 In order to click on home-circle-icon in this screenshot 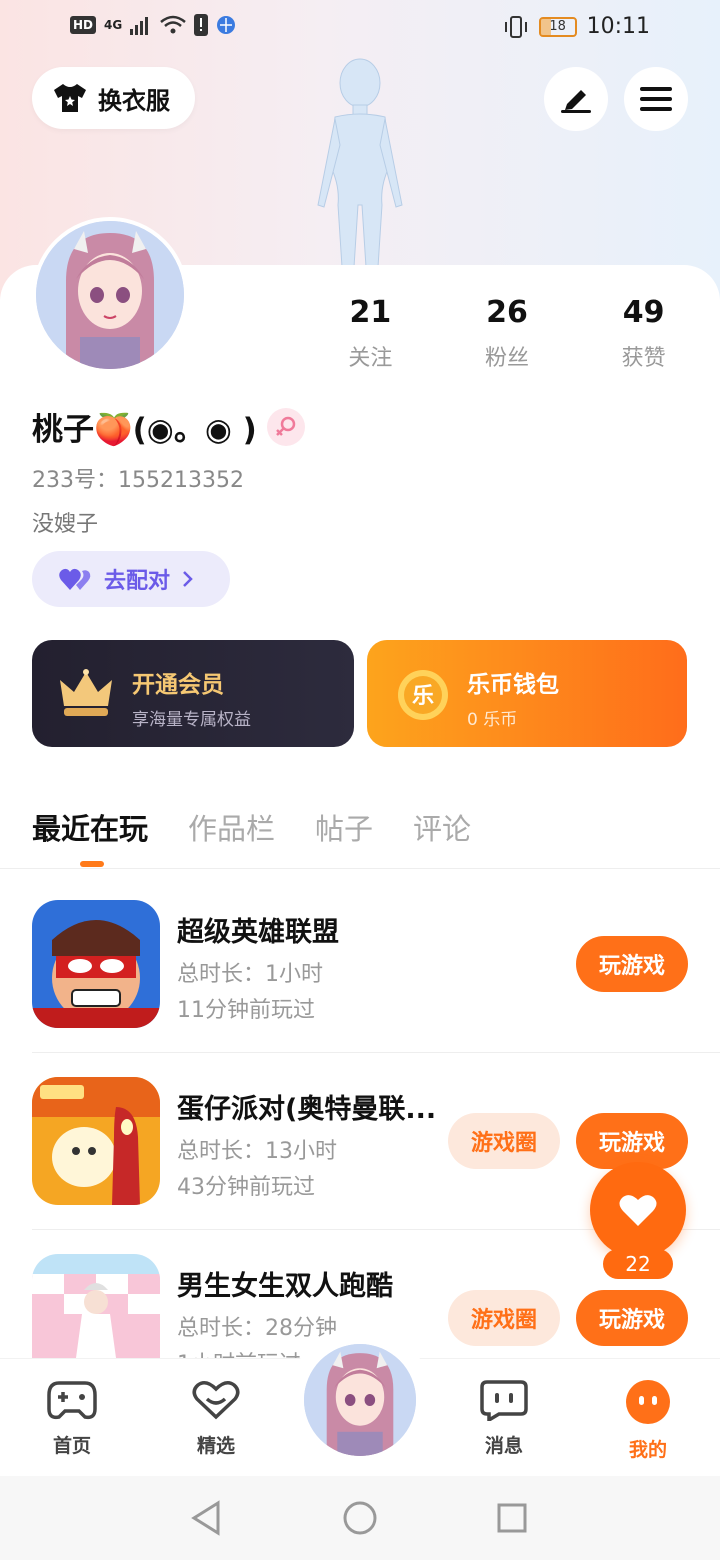, I will do `click(360, 1518)`.